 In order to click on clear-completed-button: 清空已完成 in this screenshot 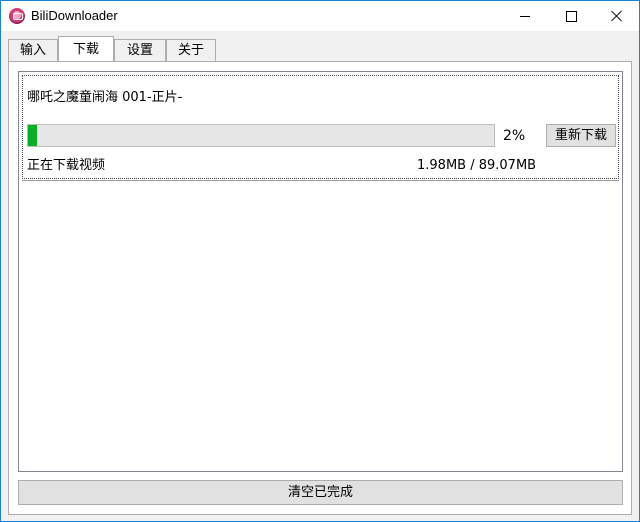, I will do `click(320, 492)`.